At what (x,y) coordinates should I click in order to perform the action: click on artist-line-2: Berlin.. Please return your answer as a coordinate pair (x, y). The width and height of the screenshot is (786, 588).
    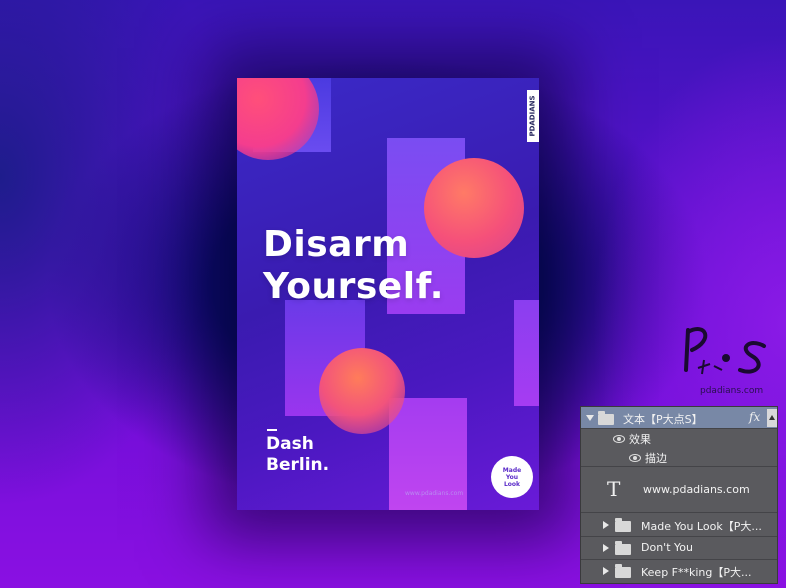
    Looking at the image, I should click on (298, 465).